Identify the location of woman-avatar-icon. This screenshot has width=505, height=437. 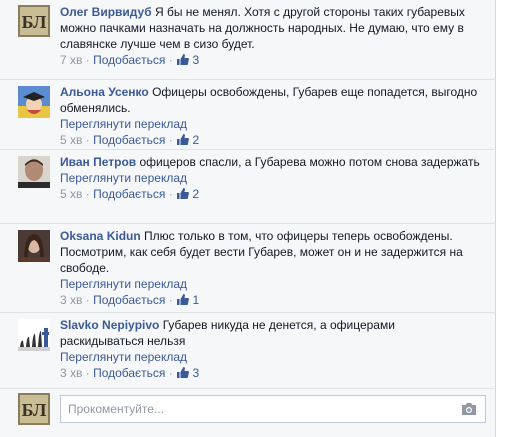
(34, 246).